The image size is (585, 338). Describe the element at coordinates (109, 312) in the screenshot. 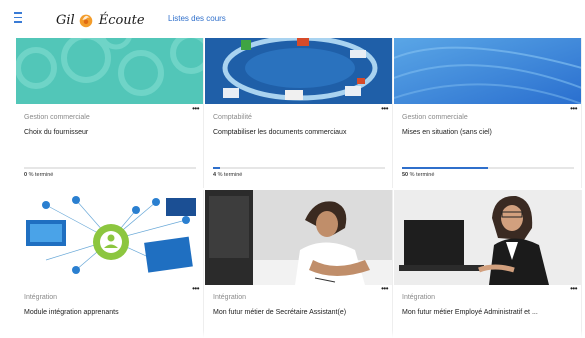

I see `course-title: Module intégration apprenants` at that location.